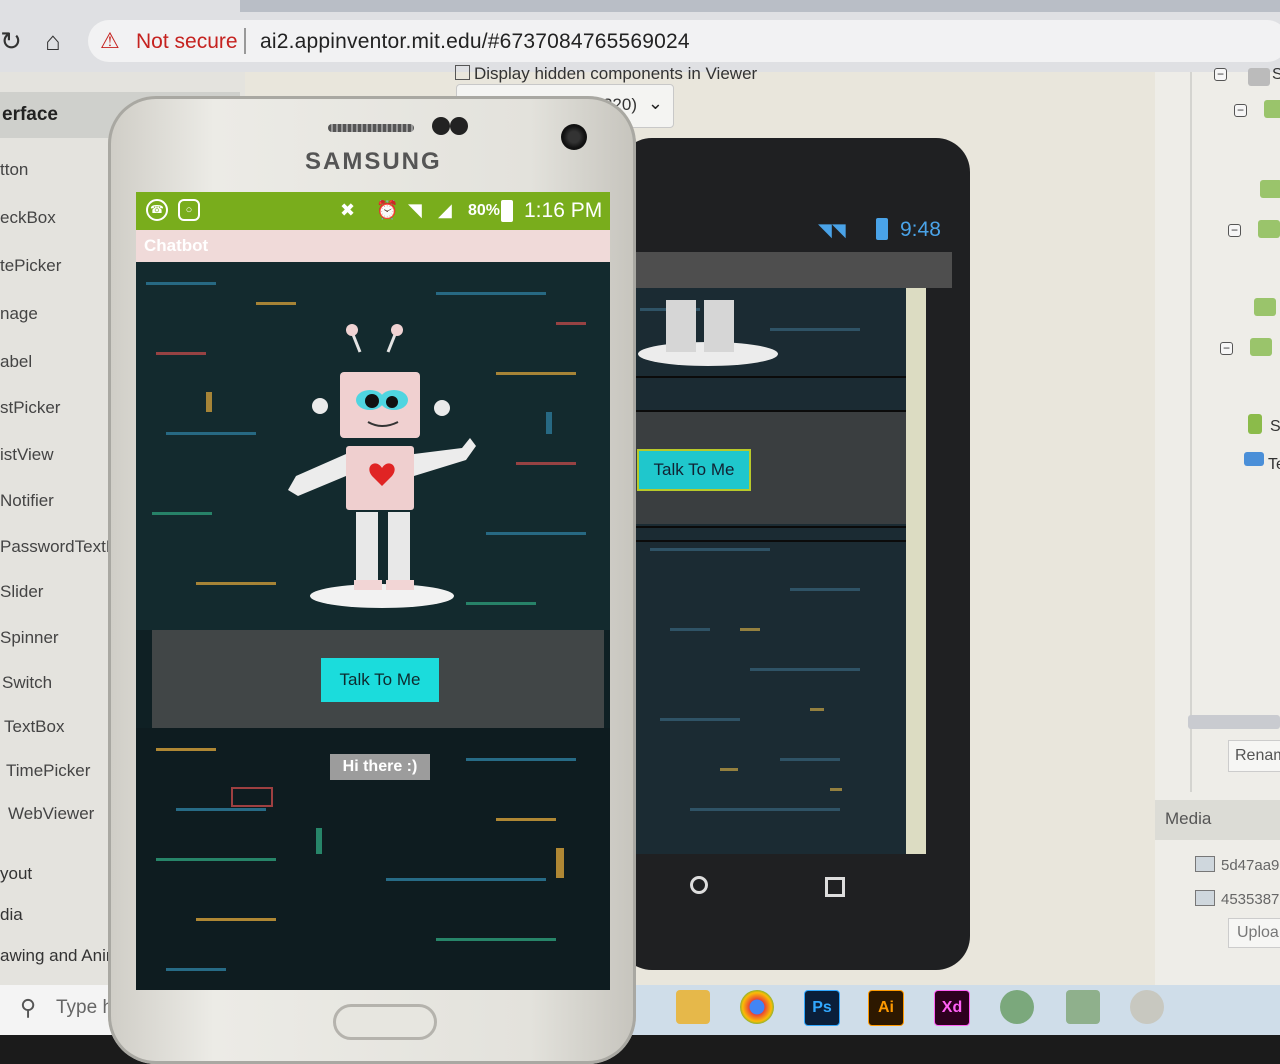 The image size is (1280, 1064). Describe the element at coordinates (348, 210) in the screenshot. I see `mute-icon: ✖` at that location.